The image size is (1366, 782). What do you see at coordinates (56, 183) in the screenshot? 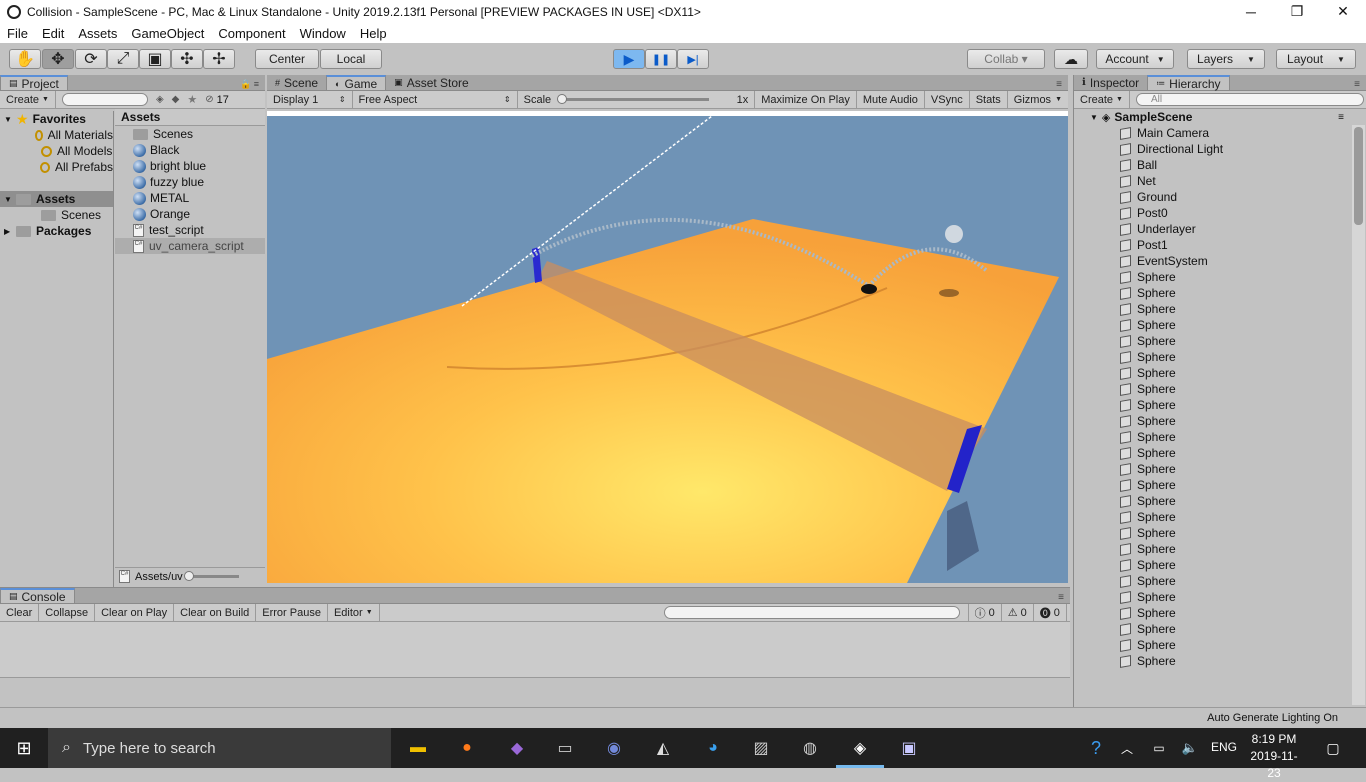
I see `project-tree-item` at bounding box center [56, 183].